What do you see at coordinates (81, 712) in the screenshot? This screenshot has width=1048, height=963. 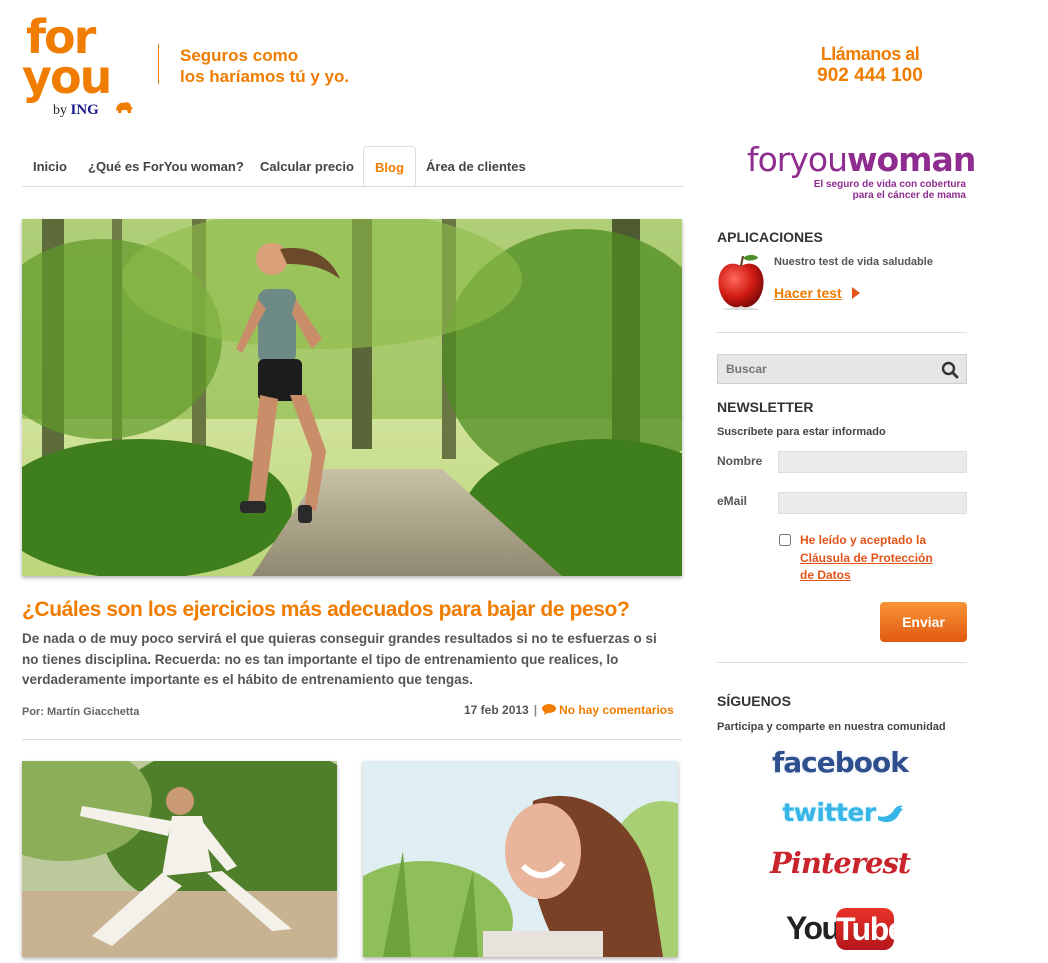 I see `article-byline: Por: Martín Giacchetta` at bounding box center [81, 712].